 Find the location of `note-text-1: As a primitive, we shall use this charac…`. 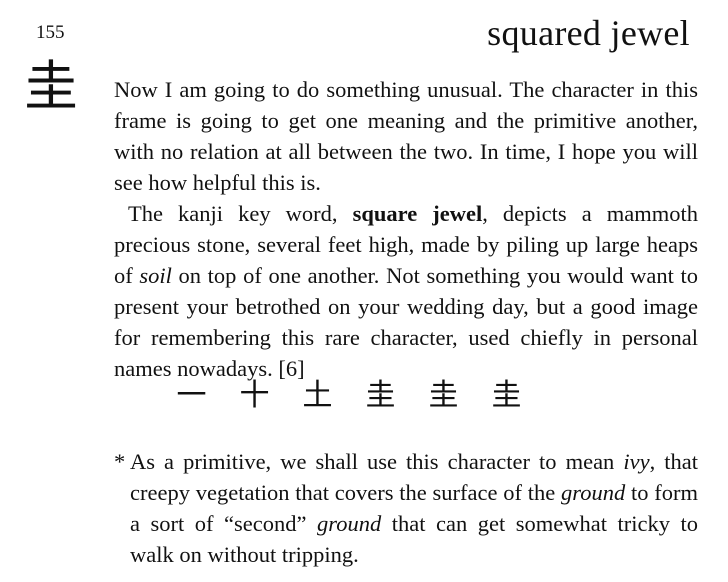

note-text-1: As a primitive, we shall use this charac… is located at coordinates (377, 461).